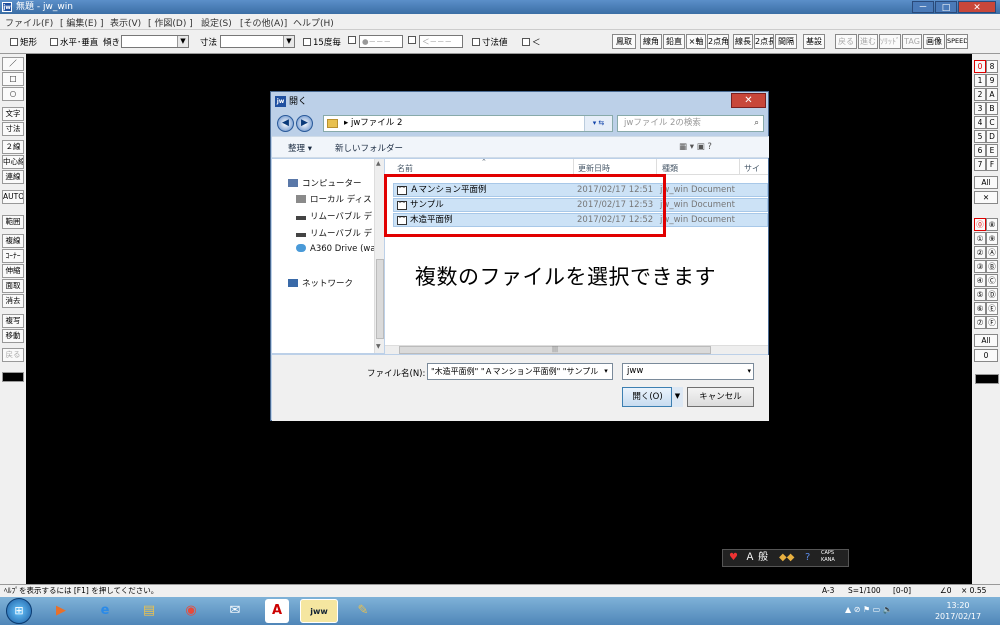  Describe the element at coordinates (13, 355) in the screenshot. I see `back-tool: 戻る` at that location.